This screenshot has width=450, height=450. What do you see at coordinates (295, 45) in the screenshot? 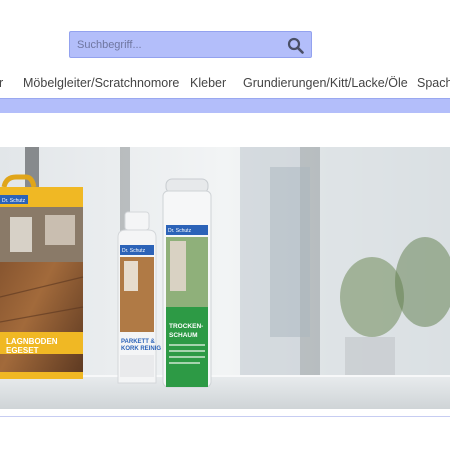
I see `search-icon` at bounding box center [295, 45].